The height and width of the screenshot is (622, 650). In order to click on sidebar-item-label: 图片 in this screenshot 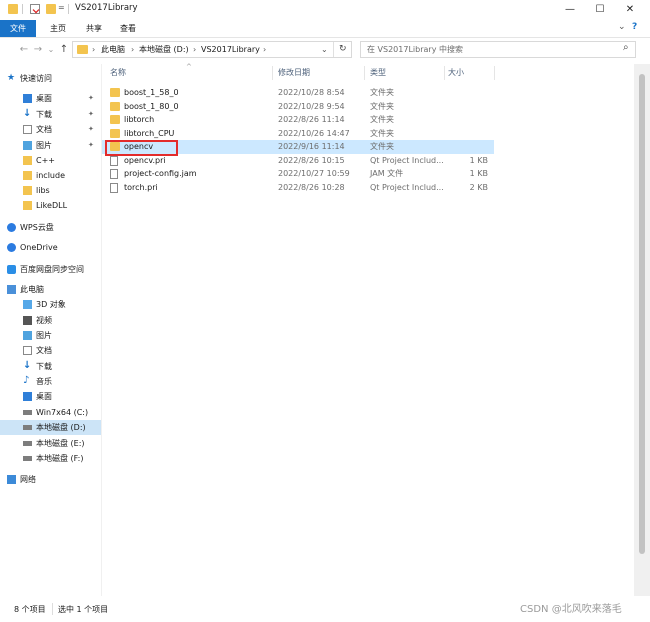, I will do `click(44, 145)`.